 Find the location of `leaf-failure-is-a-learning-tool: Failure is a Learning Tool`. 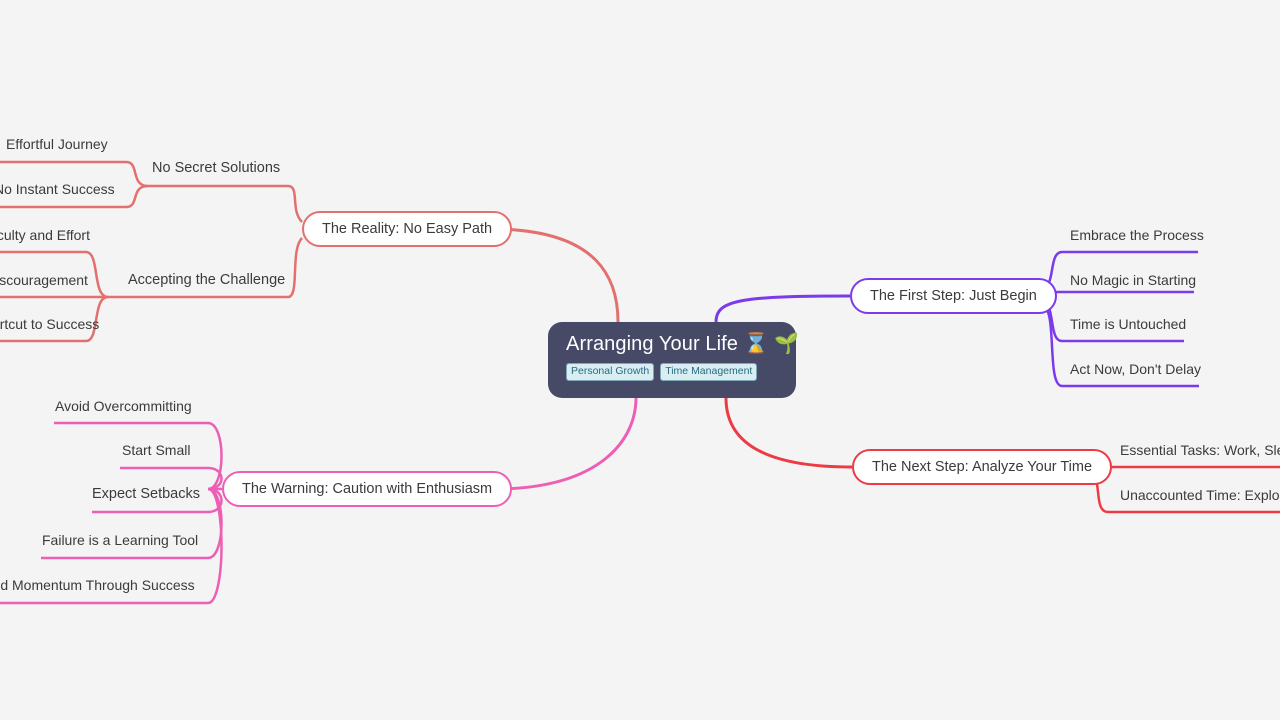

leaf-failure-is-a-learning-tool: Failure is a Learning Tool is located at coordinates (120, 540).